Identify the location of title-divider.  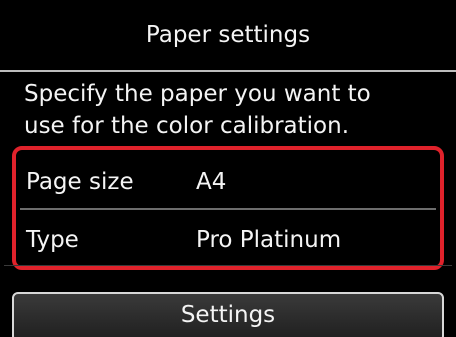
(228, 71).